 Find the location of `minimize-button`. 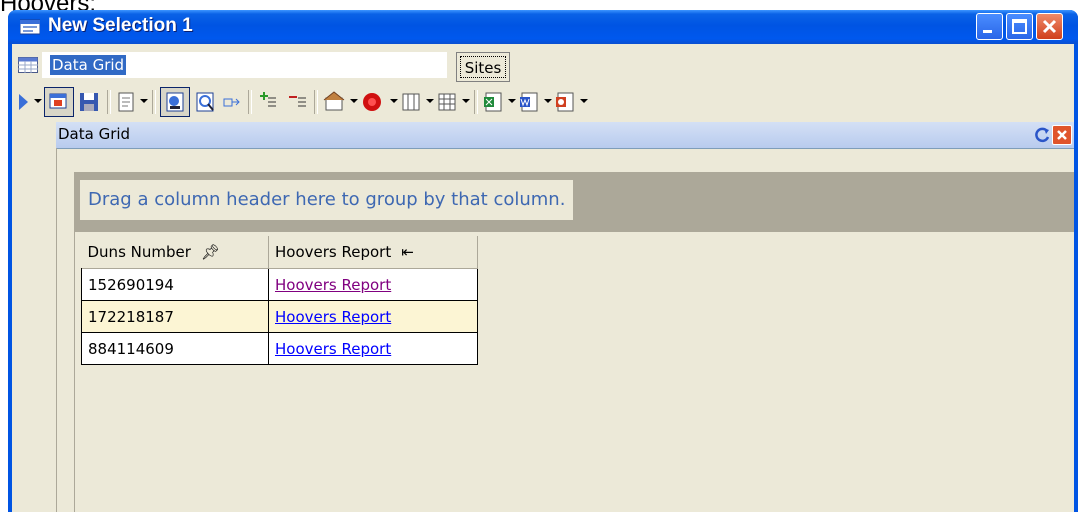

minimize-button is located at coordinates (989, 26).